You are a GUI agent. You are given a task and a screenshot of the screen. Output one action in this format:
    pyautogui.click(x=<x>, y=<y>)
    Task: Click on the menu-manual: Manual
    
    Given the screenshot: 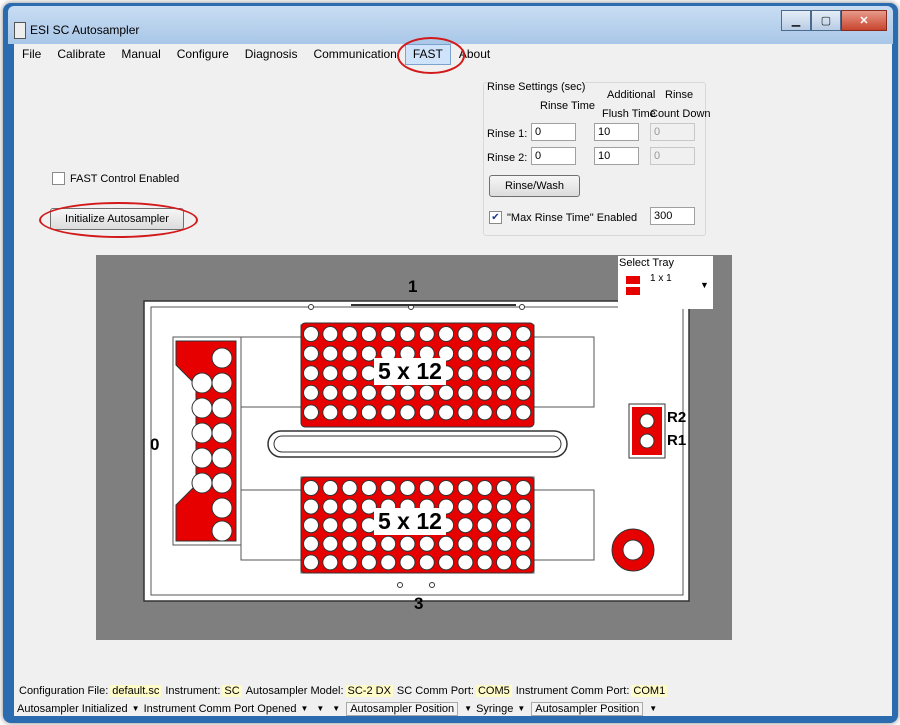 What is the action you would take?
    pyautogui.click(x=140, y=54)
    